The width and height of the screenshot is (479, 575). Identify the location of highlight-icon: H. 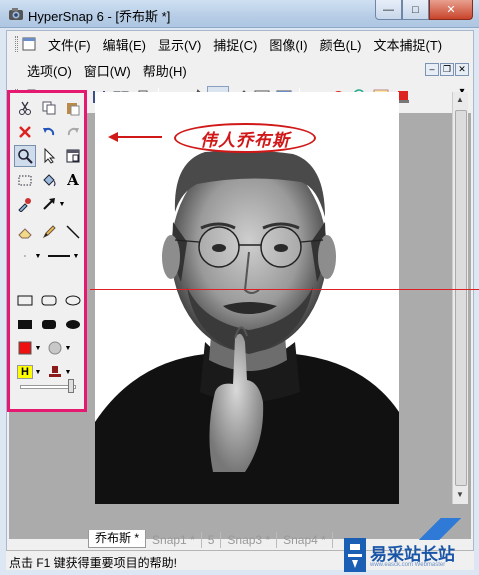
(25, 372).